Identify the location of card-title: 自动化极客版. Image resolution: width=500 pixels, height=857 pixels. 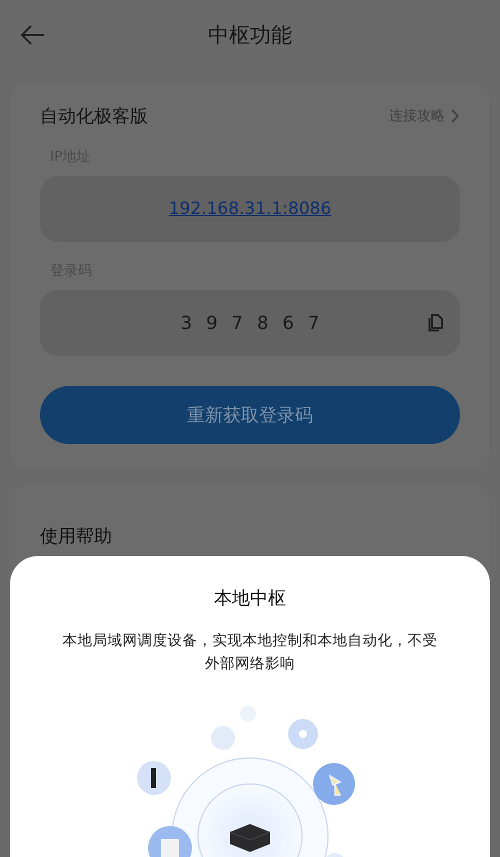
(94, 116).